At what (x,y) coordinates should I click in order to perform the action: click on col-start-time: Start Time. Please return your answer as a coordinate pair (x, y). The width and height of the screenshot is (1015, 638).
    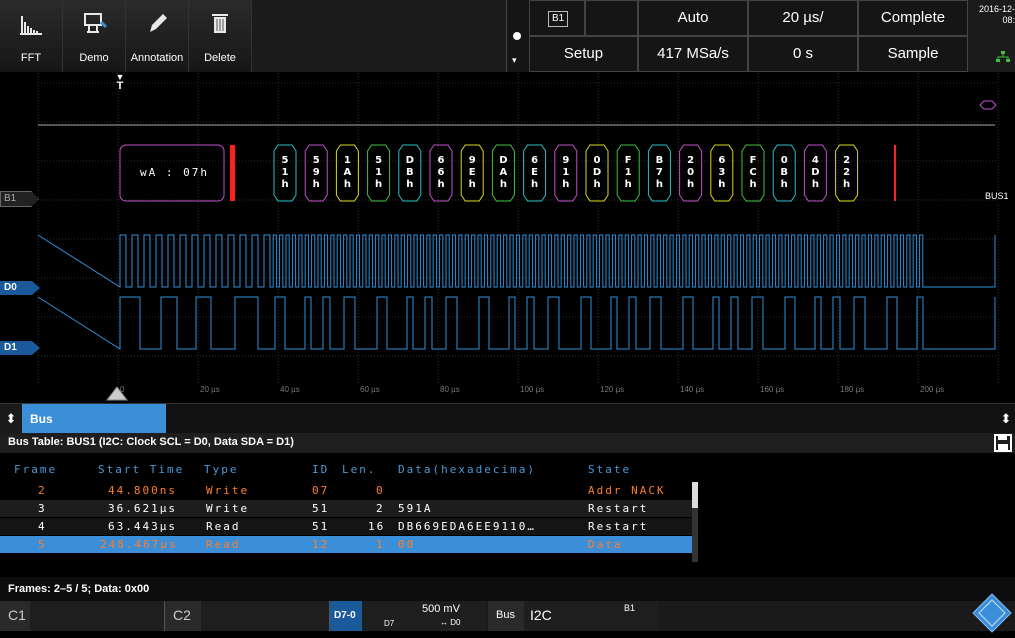
    Looking at the image, I should click on (141, 469).